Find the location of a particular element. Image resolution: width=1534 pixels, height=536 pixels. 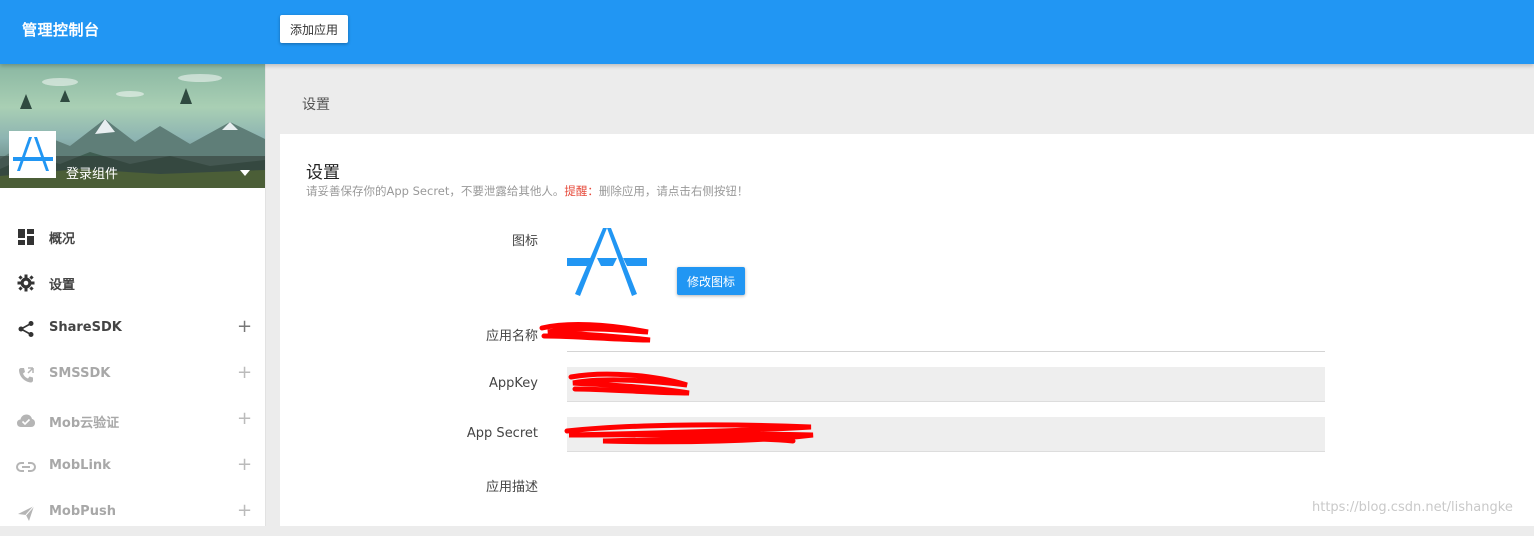

app-name-field is located at coordinates (946, 334).